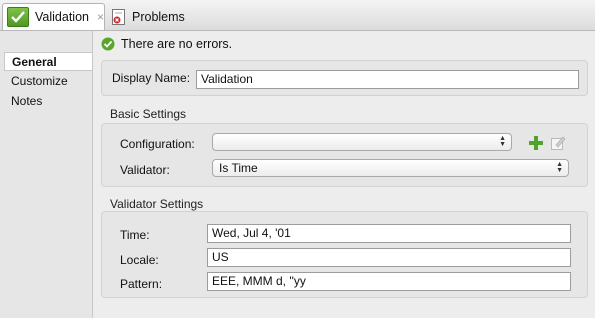  Describe the element at coordinates (141, 284) in the screenshot. I see `pattern-label: Pattern:` at that location.